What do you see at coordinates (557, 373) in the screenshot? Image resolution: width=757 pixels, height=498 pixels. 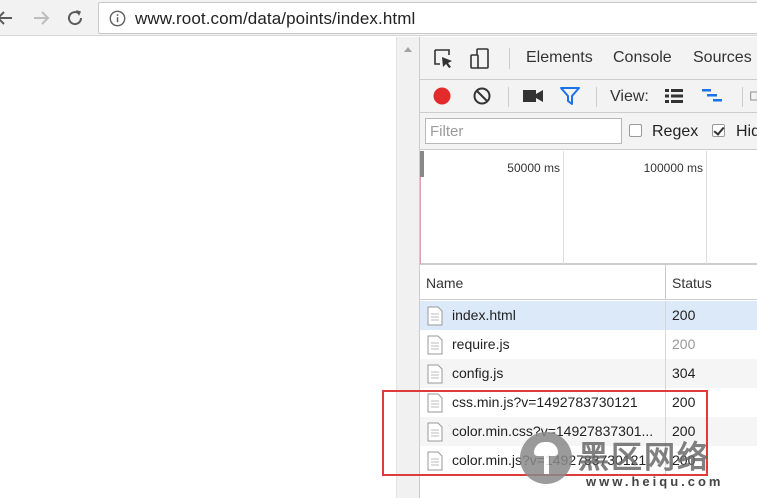 I see `request-name: config.js` at bounding box center [557, 373].